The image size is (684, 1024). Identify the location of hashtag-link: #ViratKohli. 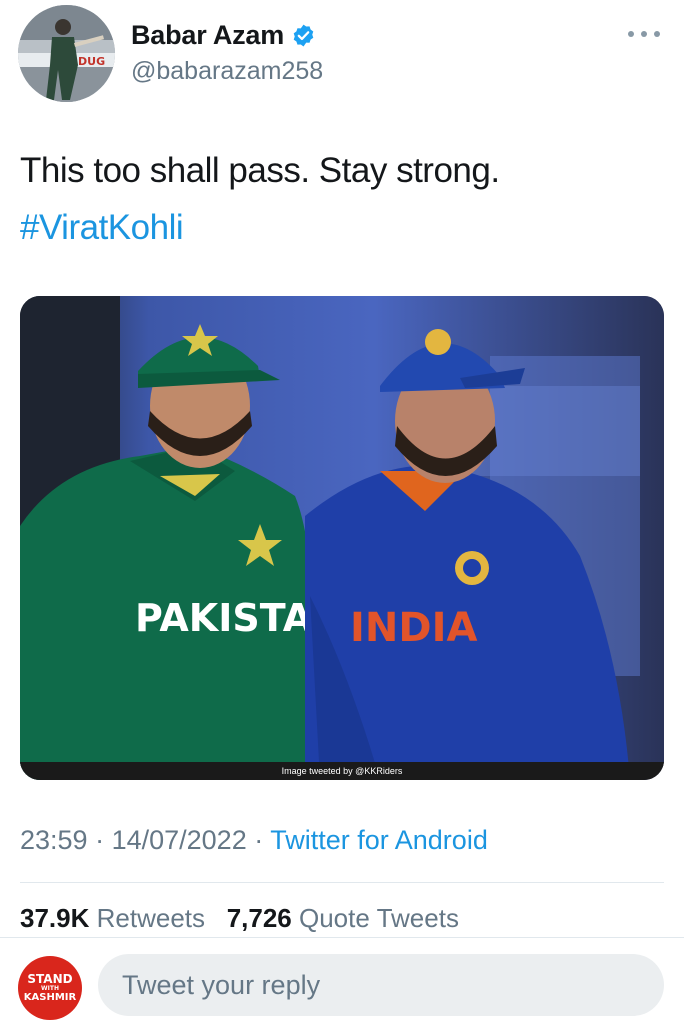
(102, 228).